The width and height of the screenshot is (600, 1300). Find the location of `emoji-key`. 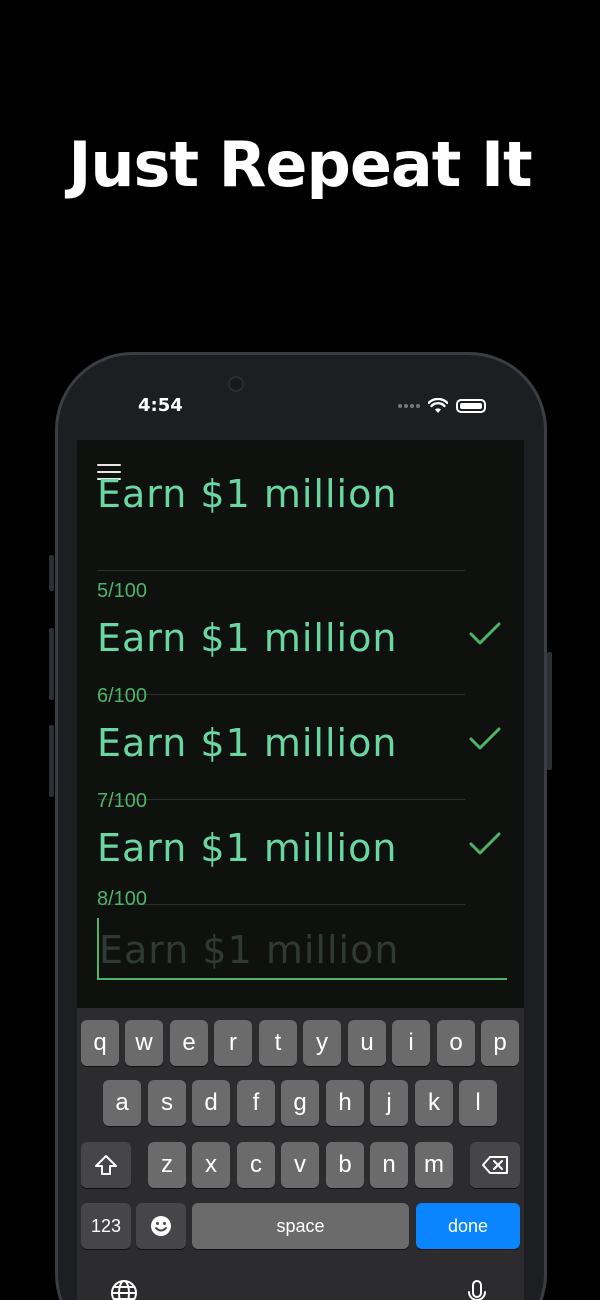

emoji-key is located at coordinates (161, 1226).